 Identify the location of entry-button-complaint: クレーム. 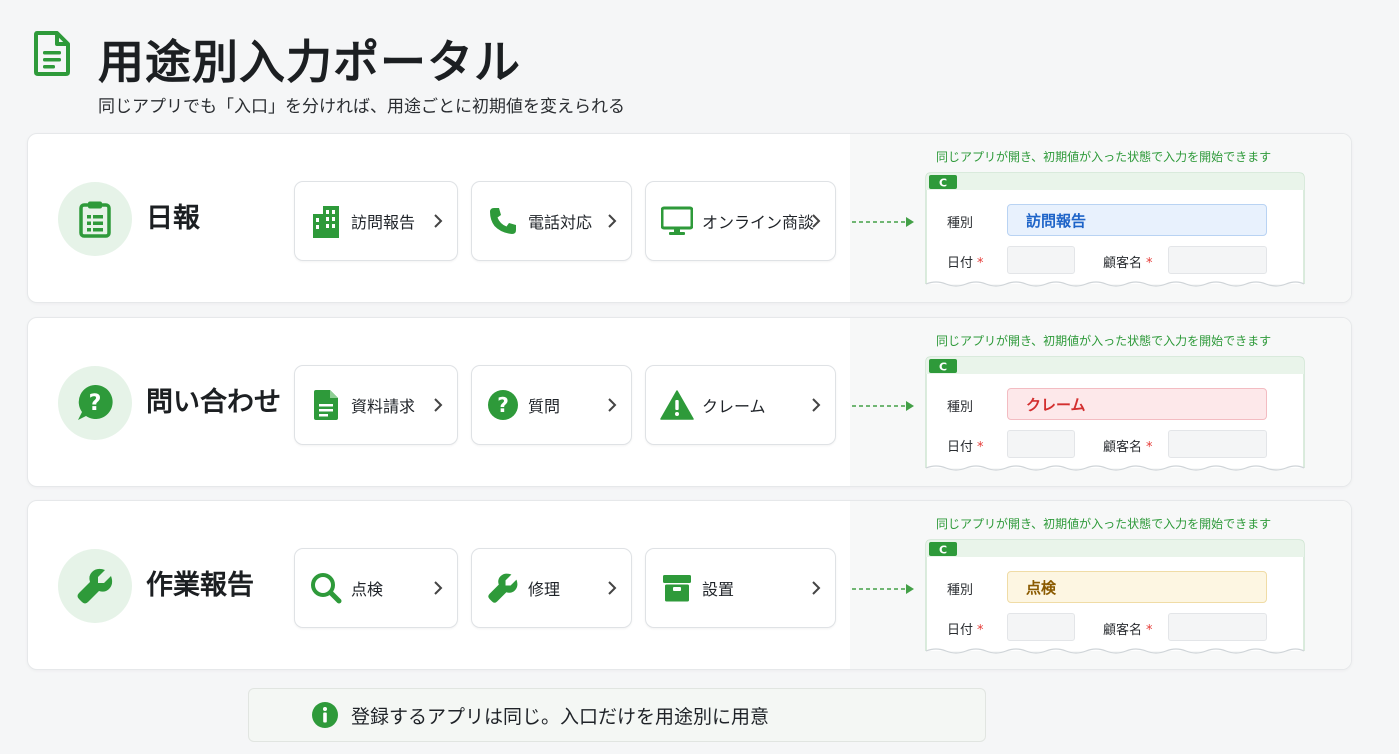
(740, 405).